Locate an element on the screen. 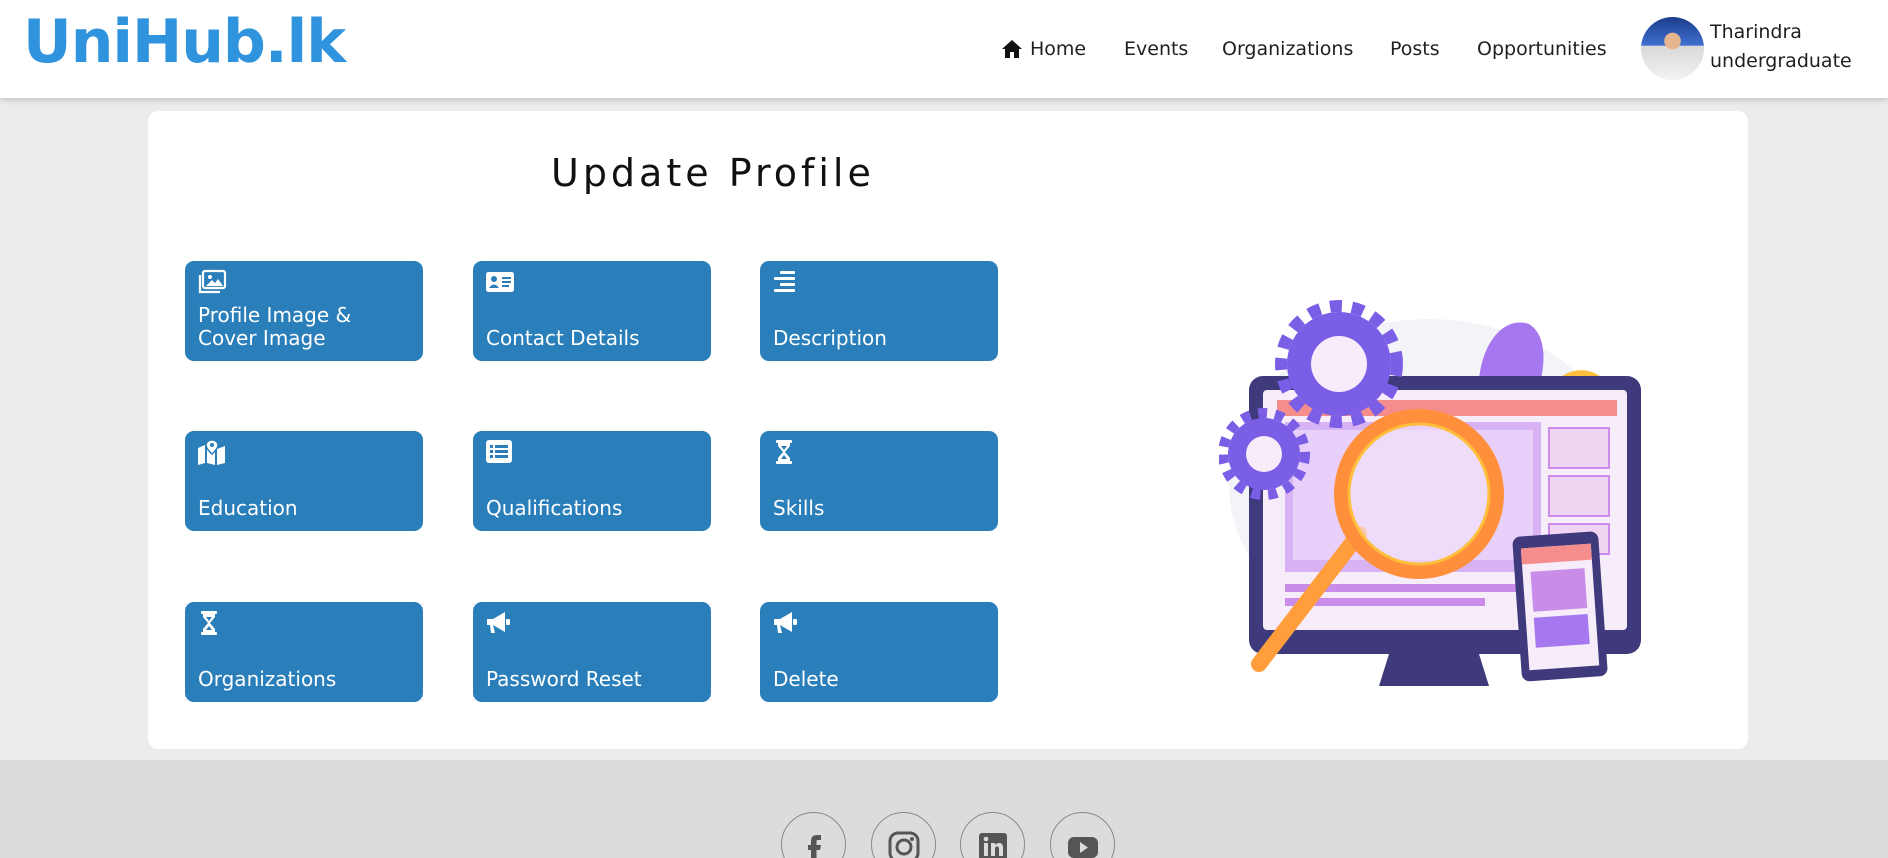 The height and width of the screenshot is (858, 1888). youtube-link is located at coordinates (1082, 835).